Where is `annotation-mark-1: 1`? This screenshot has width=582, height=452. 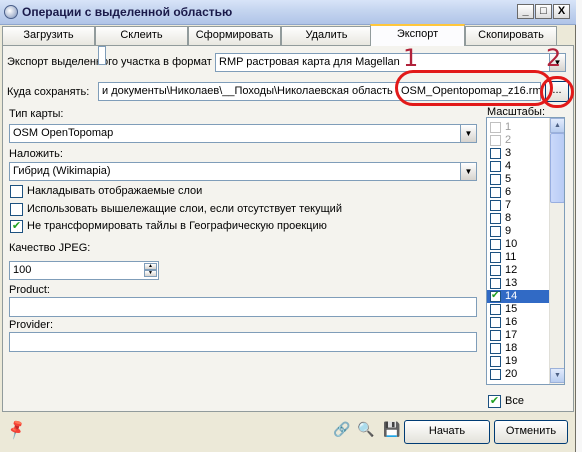
annotation-mark-1: 1 is located at coordinates (411, 58).